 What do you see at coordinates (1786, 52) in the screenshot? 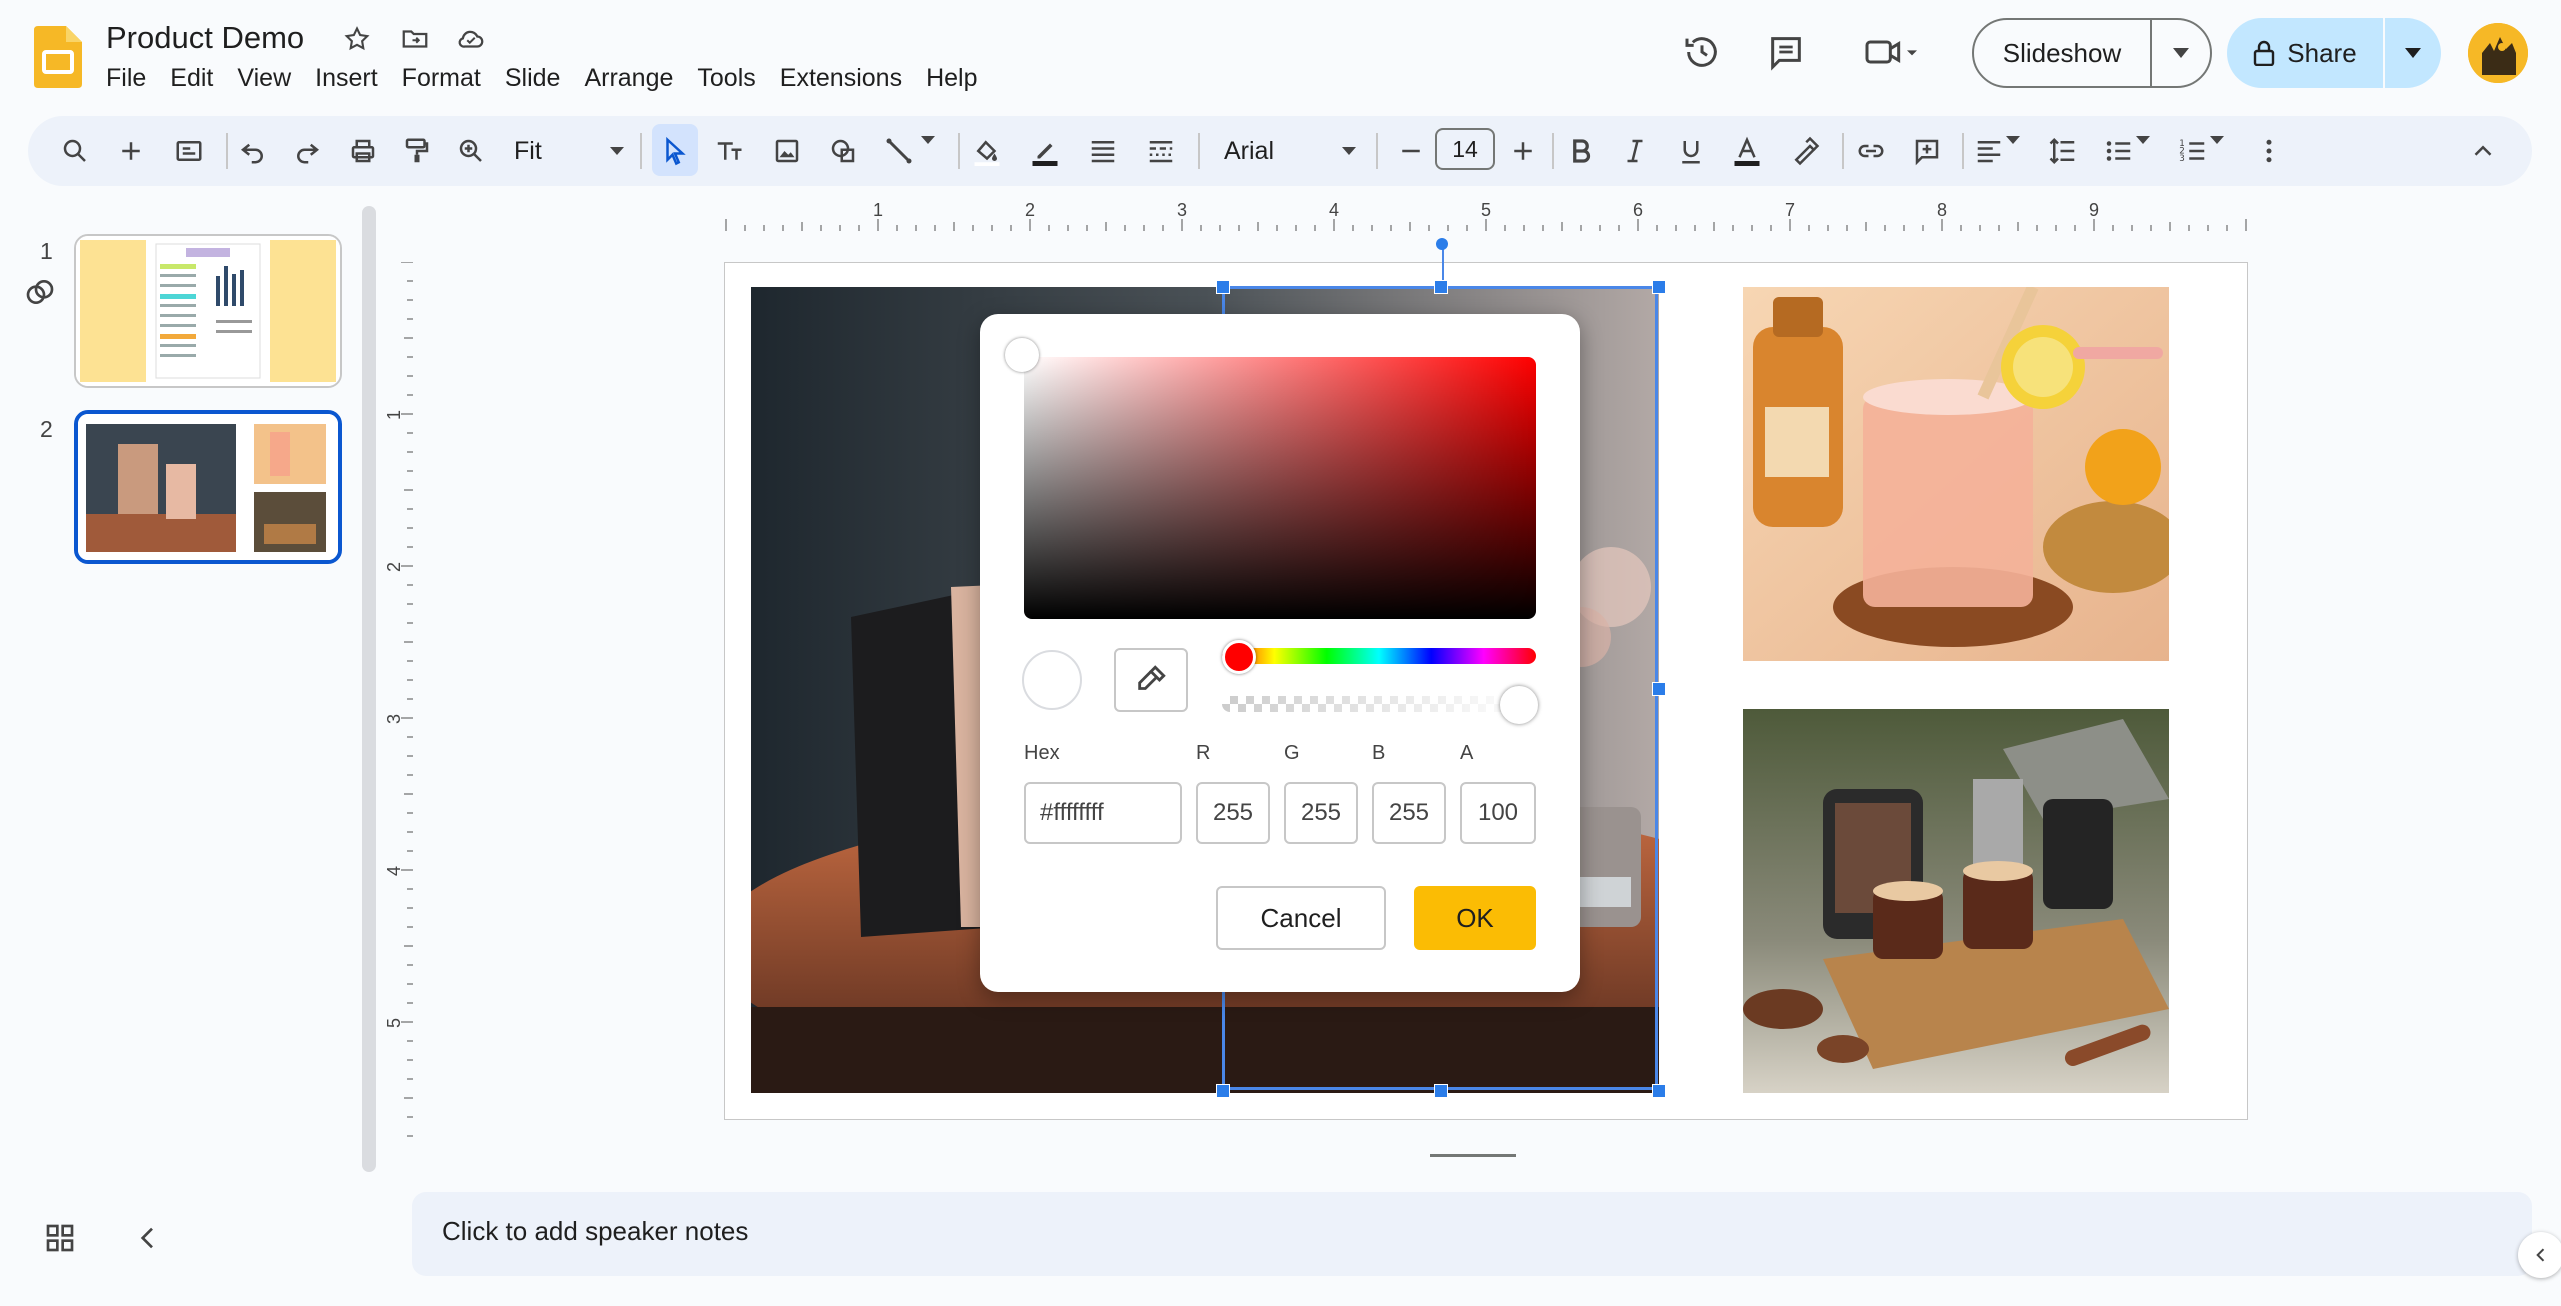
I see `comments-icon` at bounding box center [1786, 52].